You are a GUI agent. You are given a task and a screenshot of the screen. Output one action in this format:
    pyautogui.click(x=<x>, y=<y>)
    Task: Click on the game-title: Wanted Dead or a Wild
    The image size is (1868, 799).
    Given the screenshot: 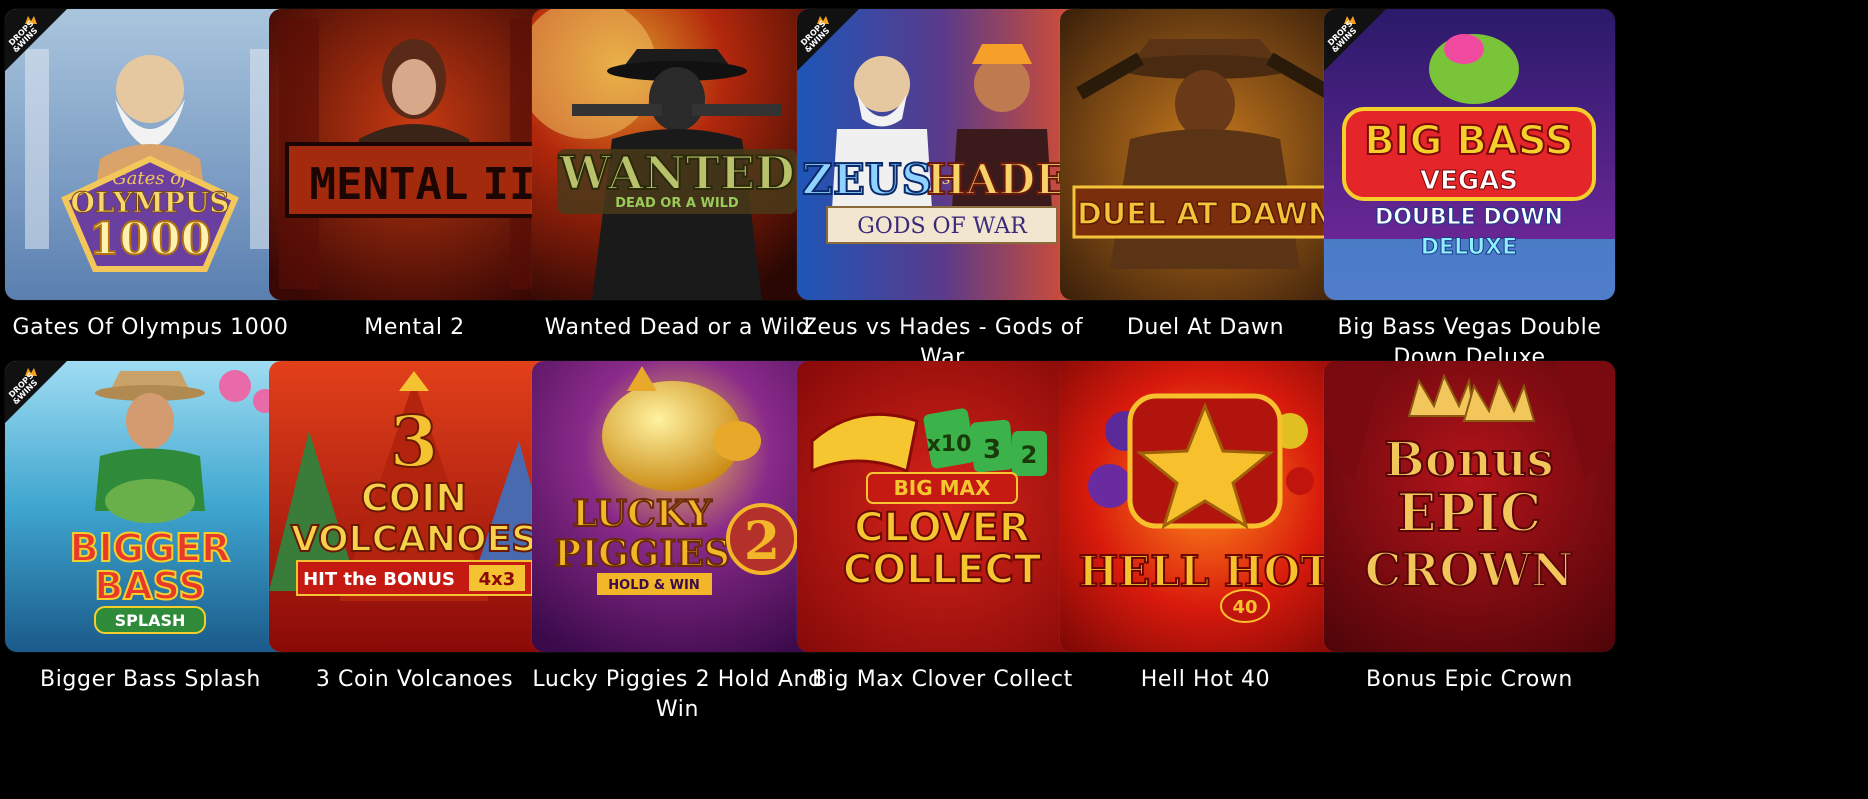 What is the action you would take?
    pyautogui.click(x=677, y=327)
    